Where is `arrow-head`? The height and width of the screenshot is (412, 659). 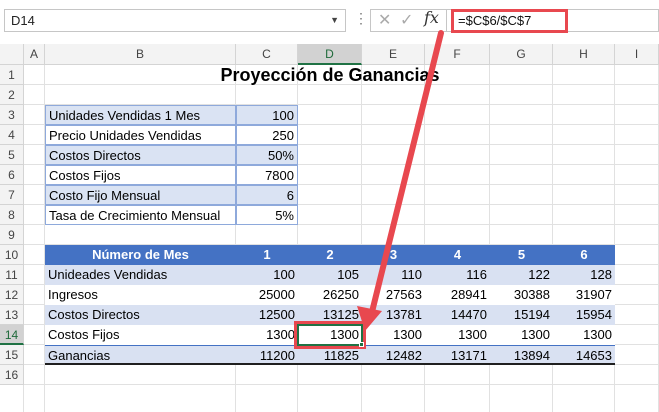
arrow-head is located at coordinates (369, 318).